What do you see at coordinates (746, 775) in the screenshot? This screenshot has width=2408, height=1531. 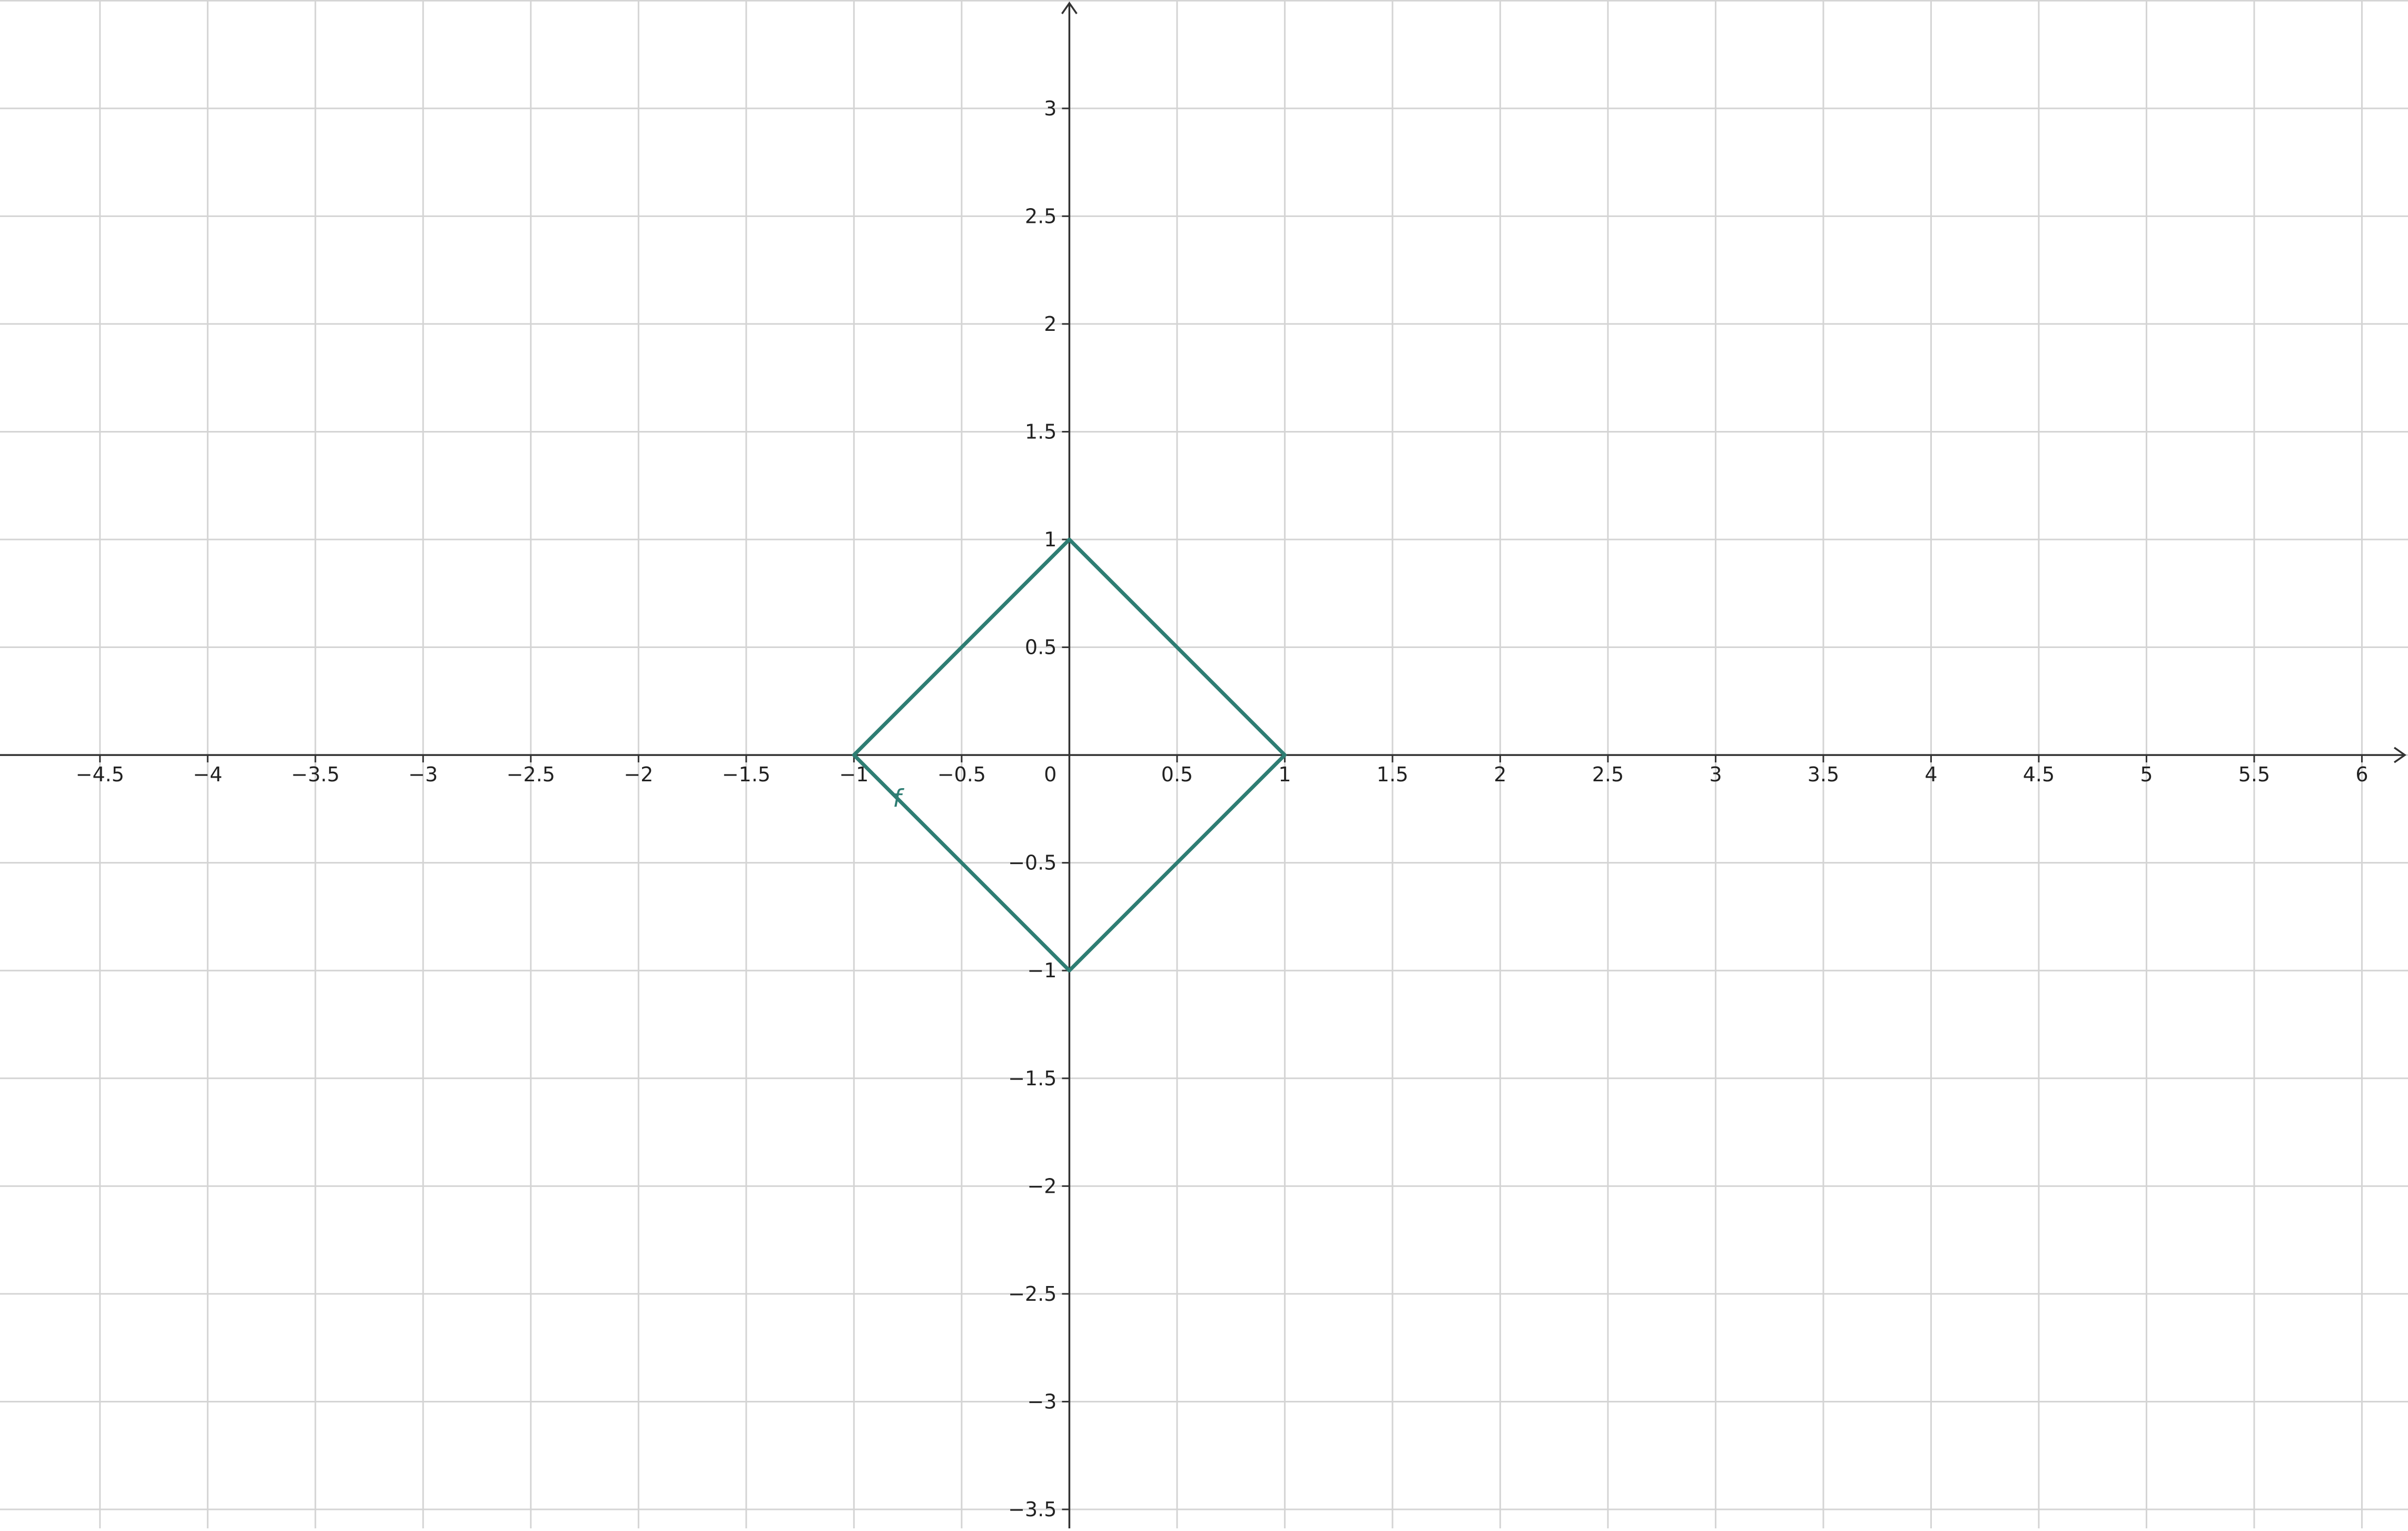 I see `x-tick-label: −1.5` at bounding box center [746, 775].